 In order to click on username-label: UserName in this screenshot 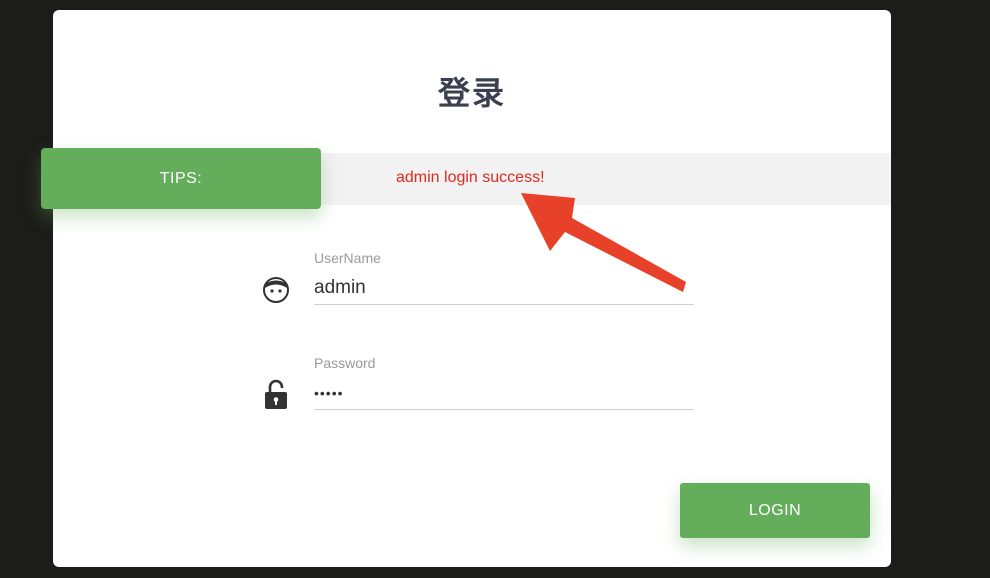, I will do `click(347, 258)`.